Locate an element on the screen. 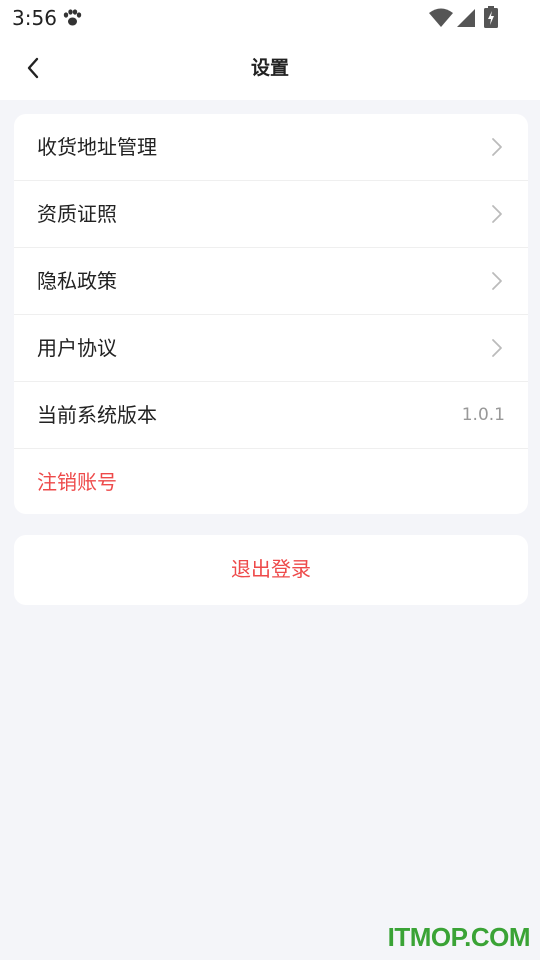 This screenshot has height=960, width=540. version-value: 1.0.1 is located at coordinates (483, 415).